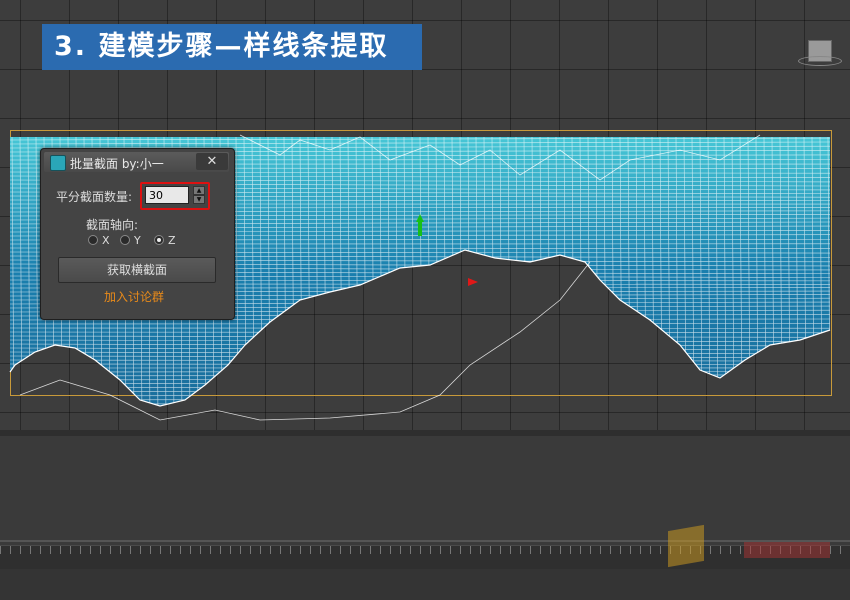  What do you see at coordinates (137, 270) in the screenshot?
I see `get-section-button: 获取横截面` at bounding box center [137, 270].